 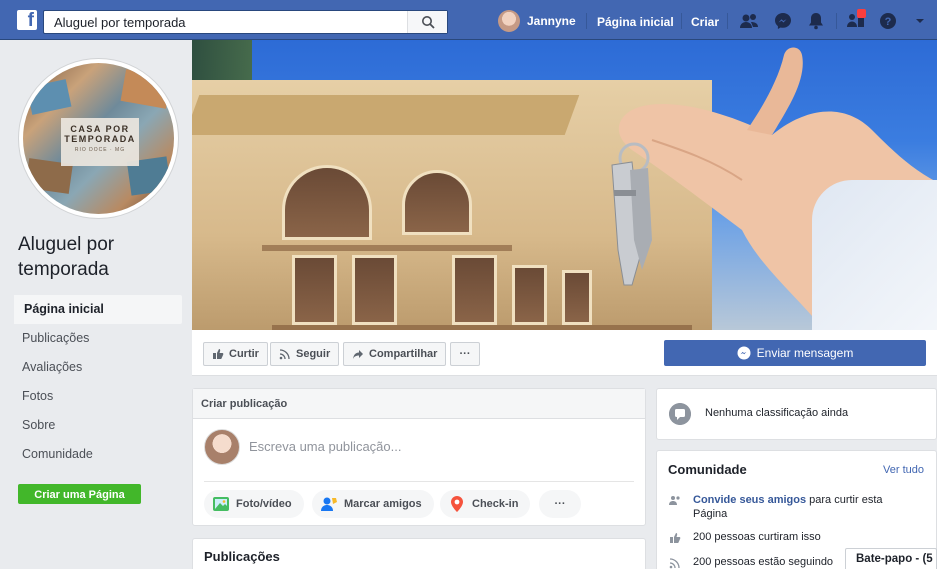 What do you see at coordinates (242, 556) in the screenshot?
I see `posts-title: Publicações` at bounding box center [242, 556].